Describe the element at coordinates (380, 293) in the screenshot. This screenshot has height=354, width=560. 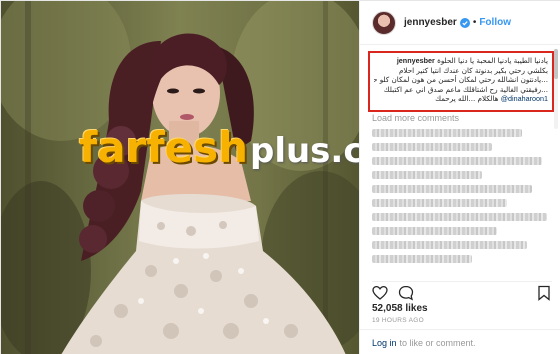
I see `heart-icon` at that location.